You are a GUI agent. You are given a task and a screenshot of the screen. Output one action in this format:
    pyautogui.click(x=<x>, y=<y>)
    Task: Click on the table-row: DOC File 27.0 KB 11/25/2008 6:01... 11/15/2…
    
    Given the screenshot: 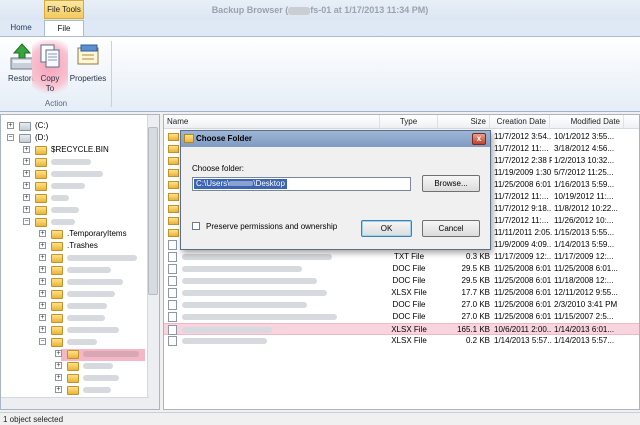 What is the action you would take?
    pyautogui.click(x=401, y=317)
    